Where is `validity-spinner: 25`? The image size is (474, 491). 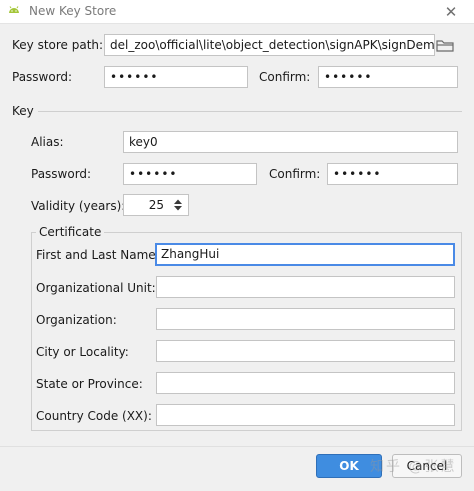 validity-spinner: 25 is located at coordinates (156, 205).